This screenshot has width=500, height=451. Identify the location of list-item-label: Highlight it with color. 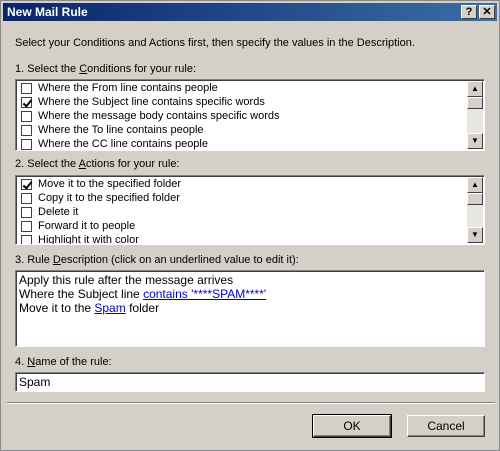
(88, 239).